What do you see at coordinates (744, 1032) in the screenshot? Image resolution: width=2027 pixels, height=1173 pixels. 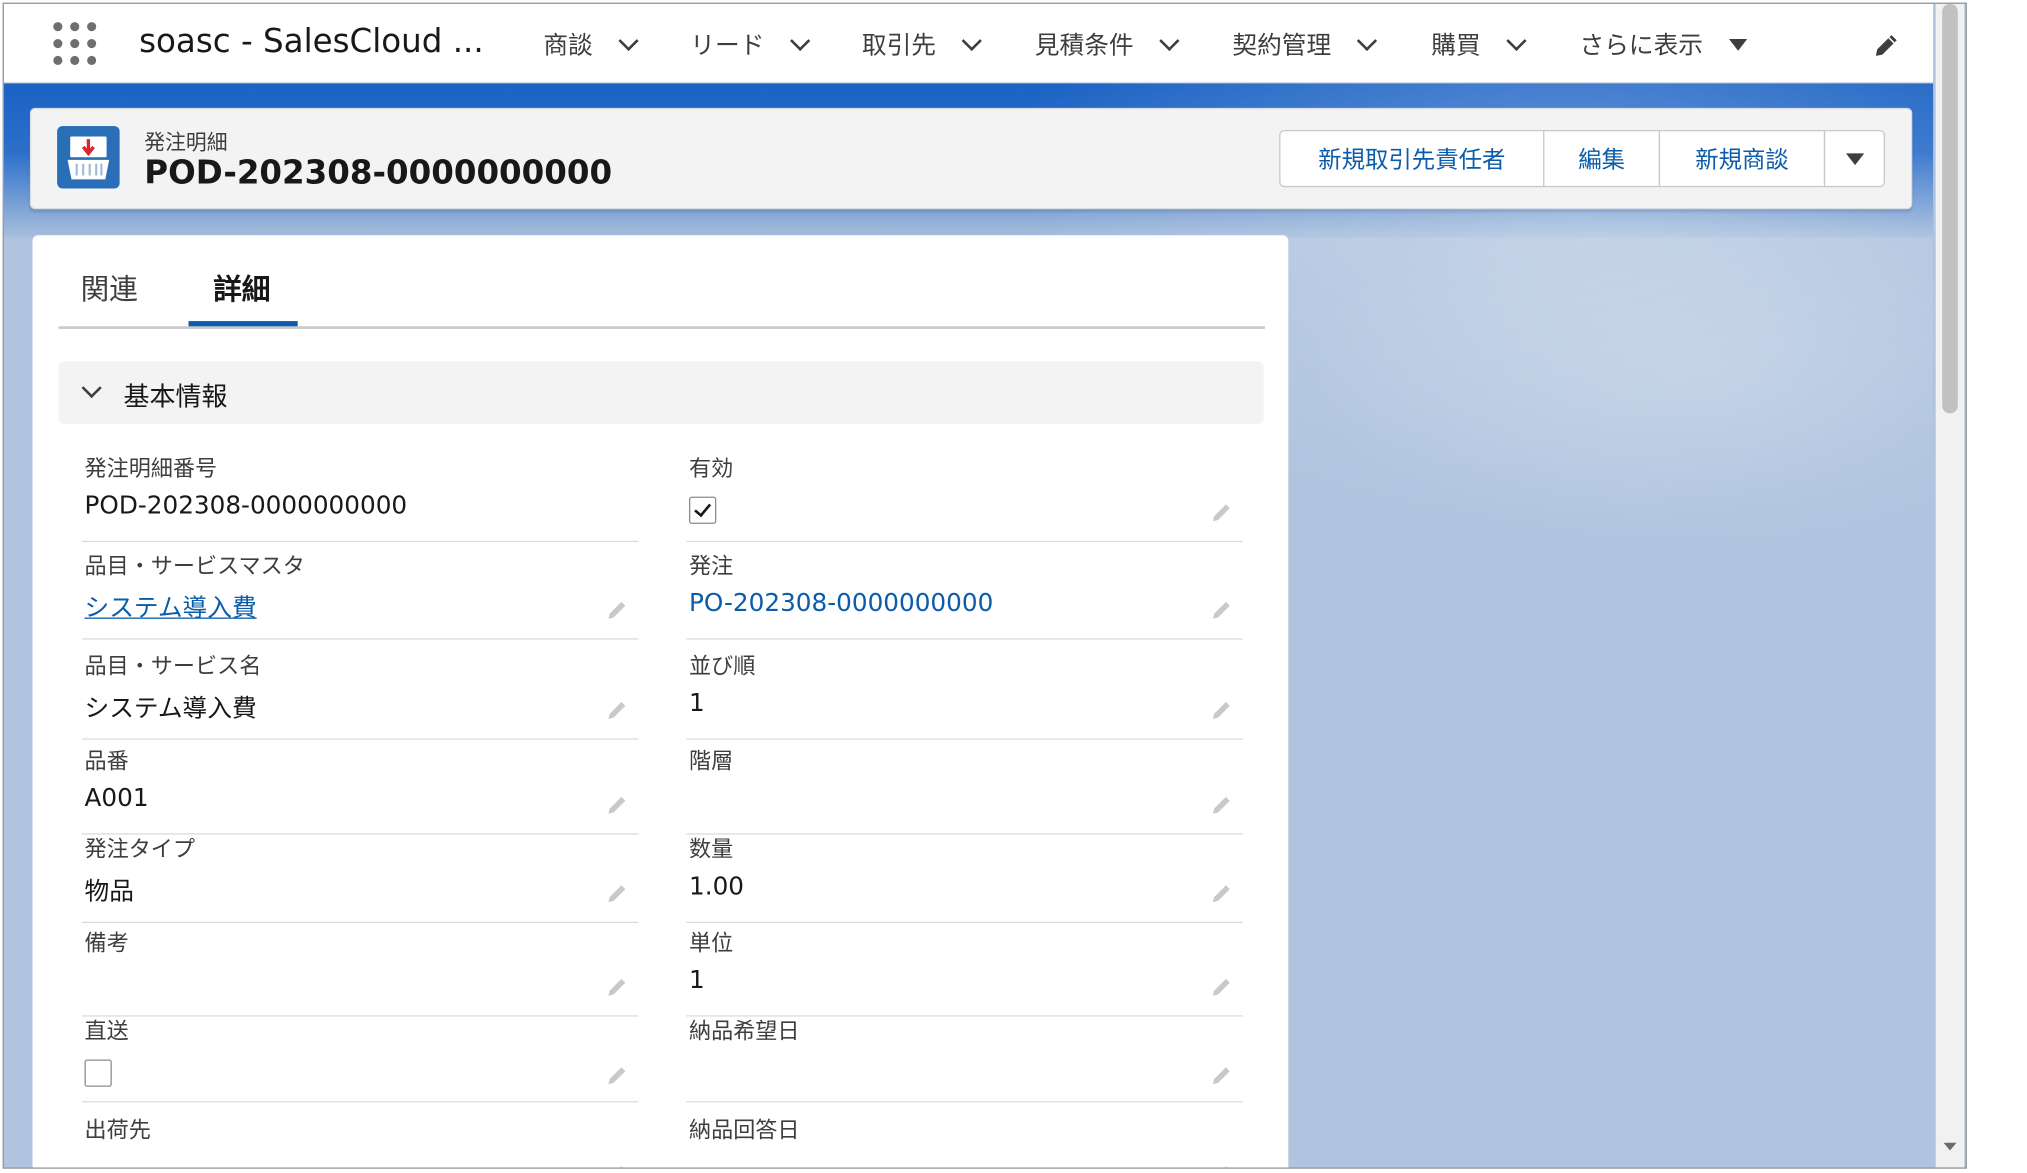 I see `field-label: 納品希望日` at bounding box center [744, 1032].